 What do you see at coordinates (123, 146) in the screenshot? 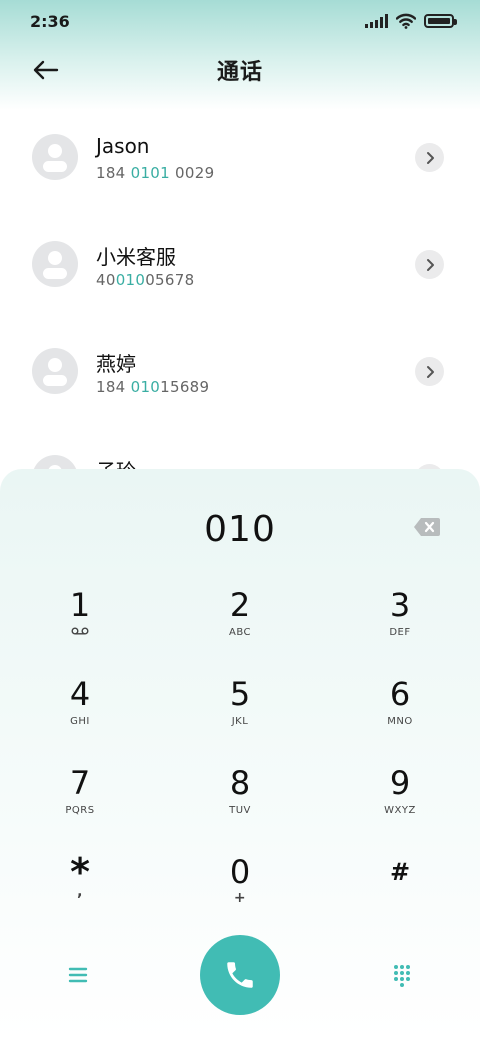
I see `contact-name: Jason` at bounding box center [123, 146].